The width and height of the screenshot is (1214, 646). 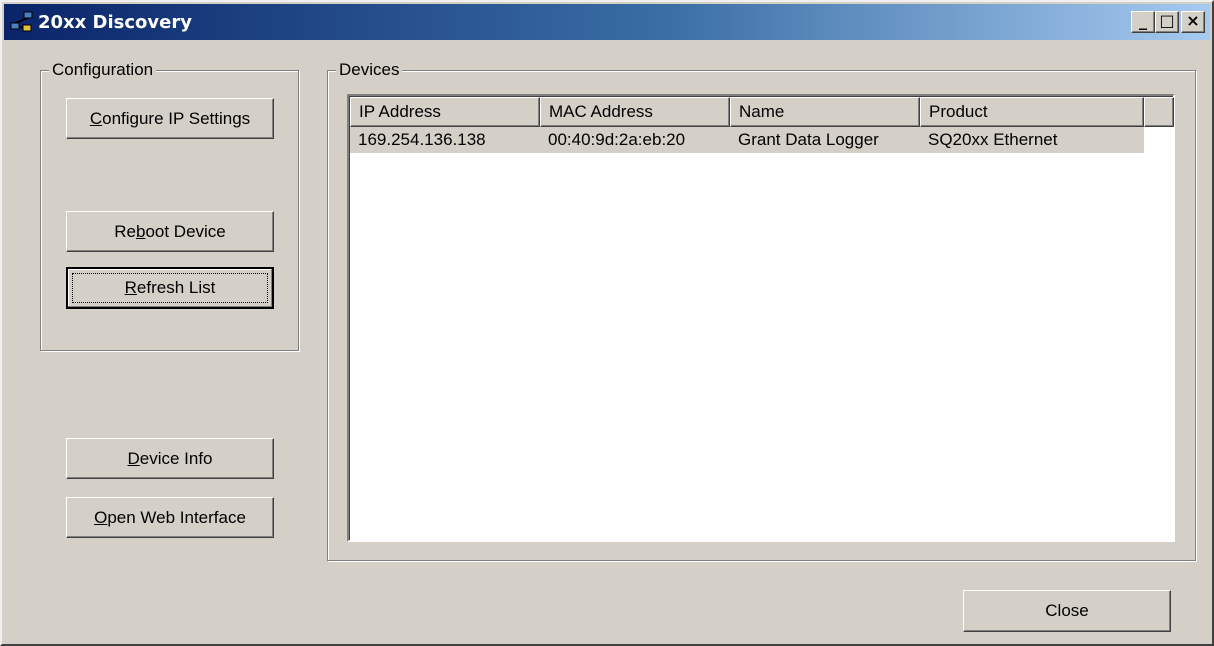 What do you see at coordinates (825, 112) in the screenshot?
I see `column-name: Name` at bounding box center [825, 112].